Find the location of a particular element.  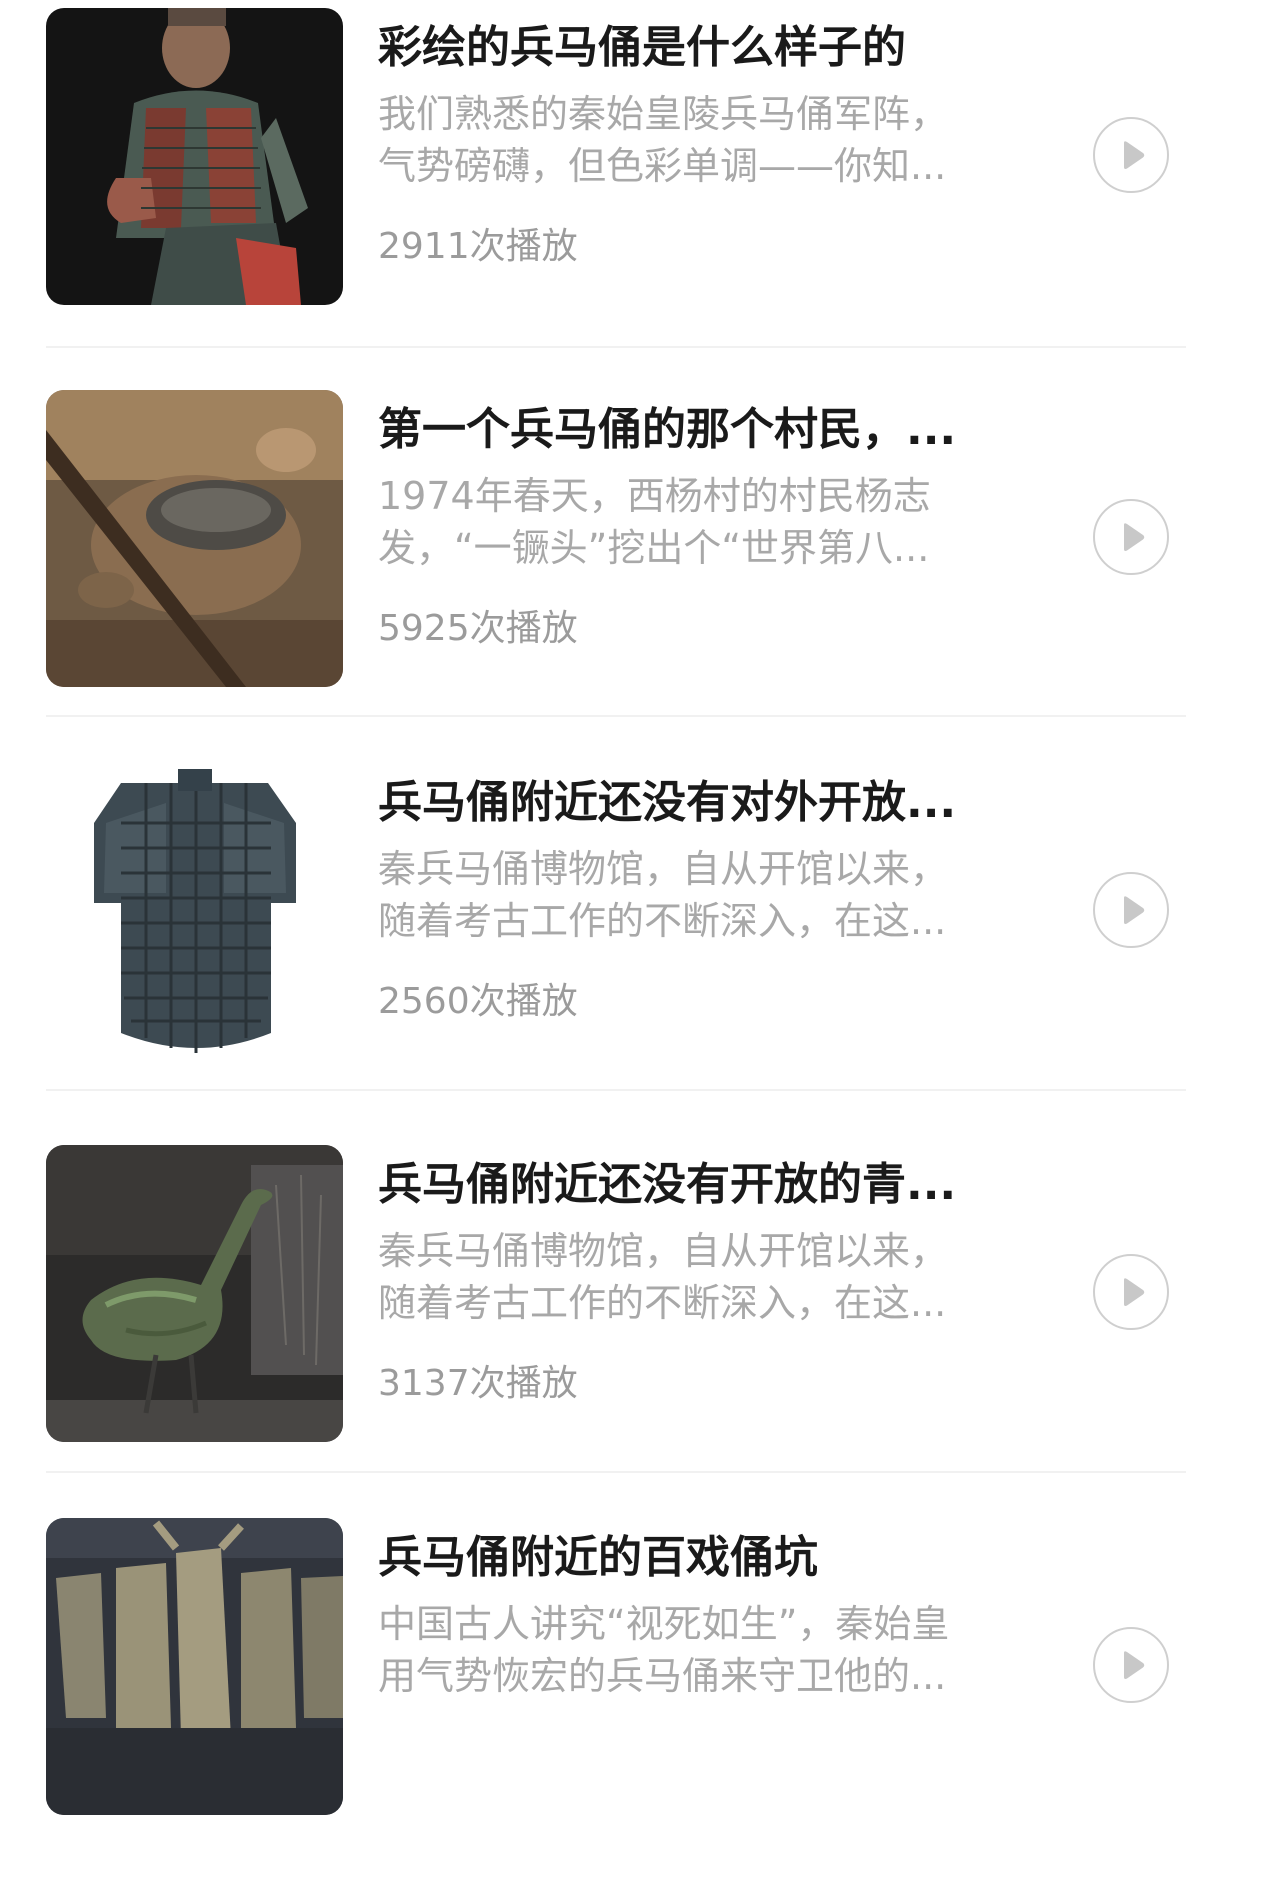

play-count: 5925次播放 is located at coordinates (478, 628).